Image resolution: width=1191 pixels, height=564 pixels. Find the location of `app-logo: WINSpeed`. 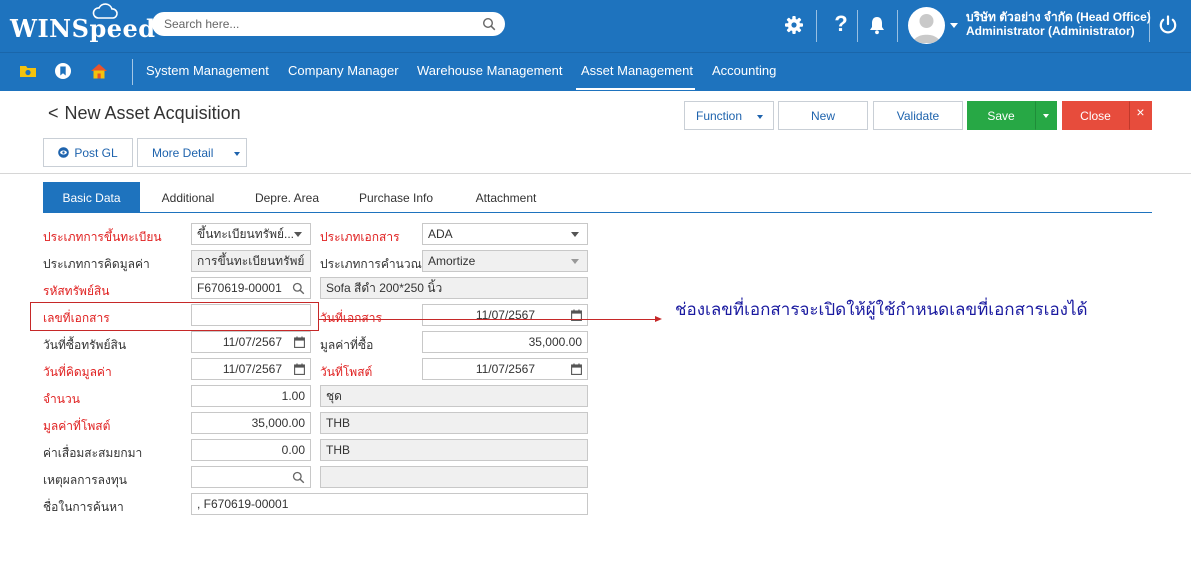

app-logo: WINSpeed is located at coordinates (83, 28).